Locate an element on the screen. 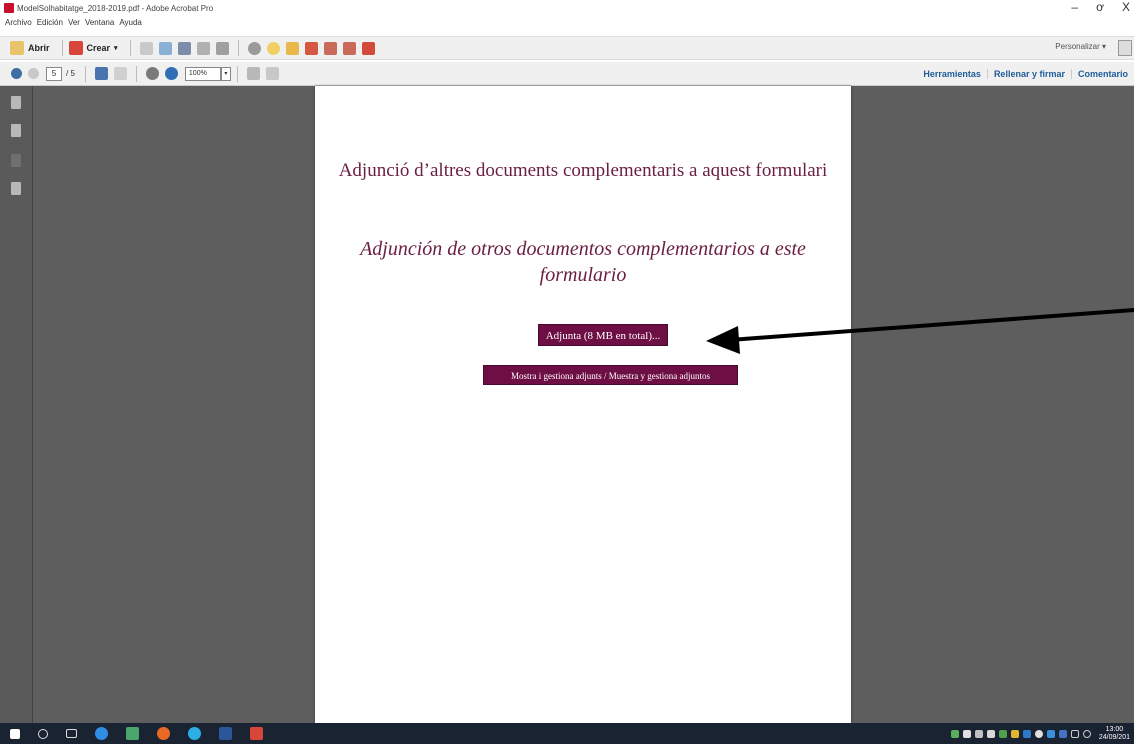 The image size is (1134, 744). open-label: Abrir is located at coordinates (39, 48).